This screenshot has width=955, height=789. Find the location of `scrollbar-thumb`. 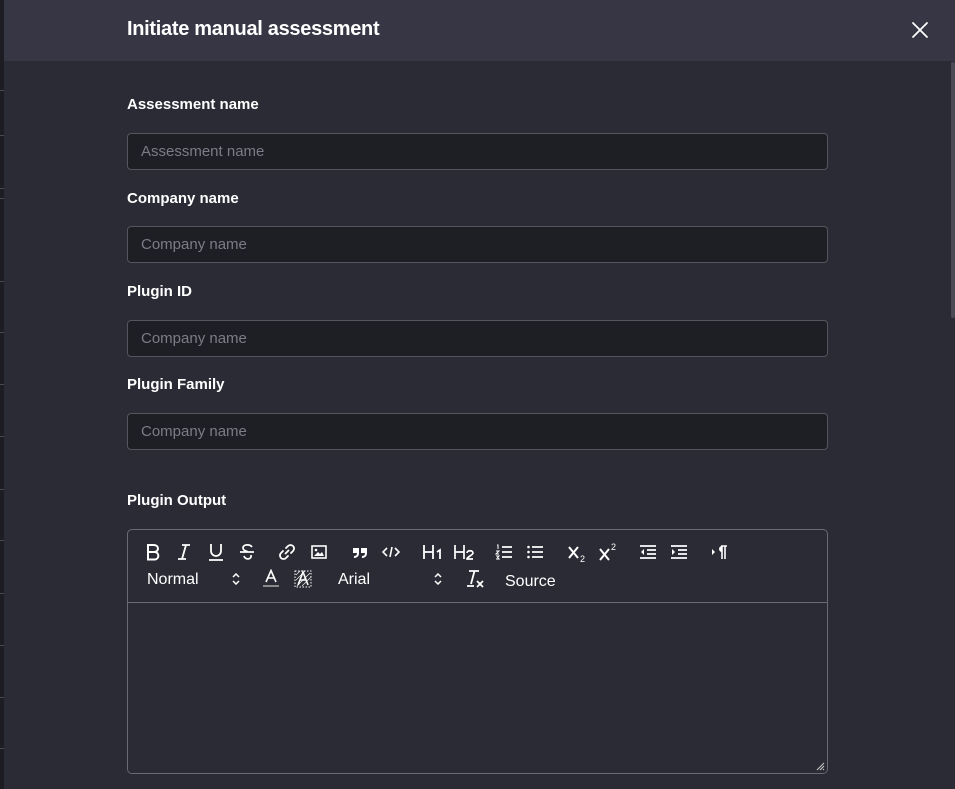

scrollbar-thumb is located at coordinates (953, 190).